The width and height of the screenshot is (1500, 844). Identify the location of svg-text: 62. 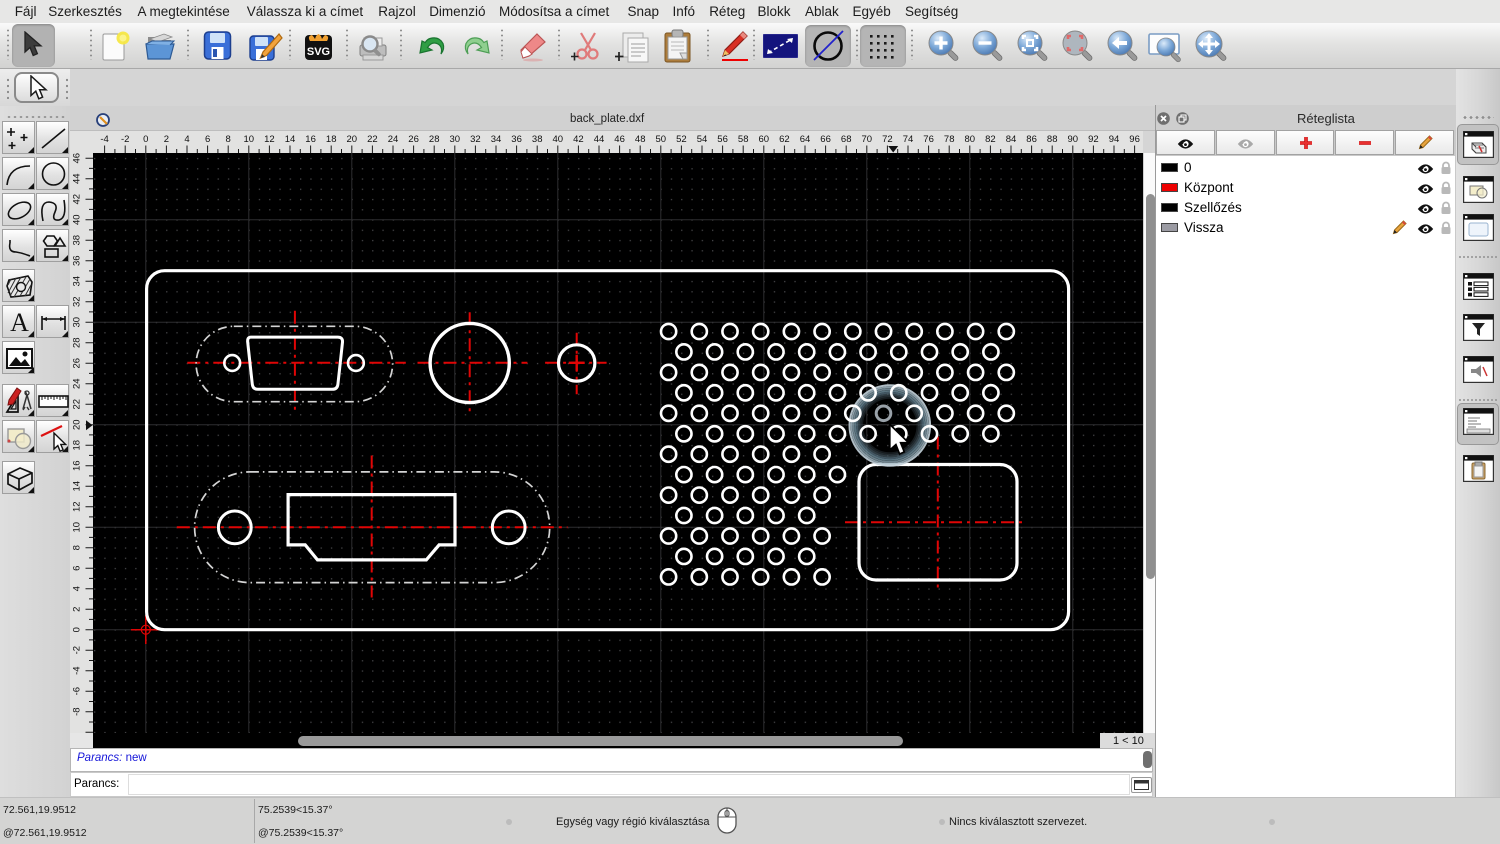
(784, 139).